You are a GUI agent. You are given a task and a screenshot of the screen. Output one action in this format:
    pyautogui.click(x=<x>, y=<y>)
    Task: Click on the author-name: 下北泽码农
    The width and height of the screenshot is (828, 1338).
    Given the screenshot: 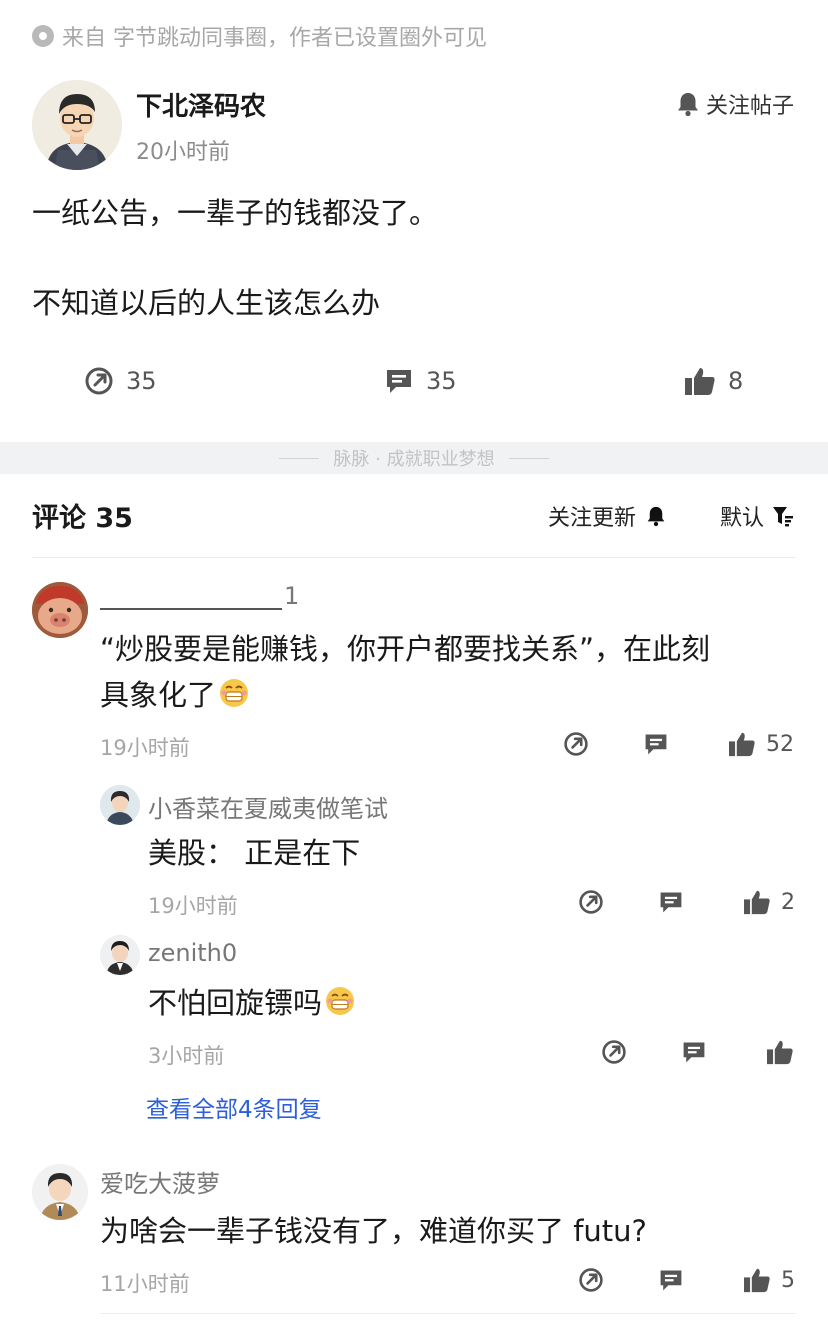 What is the action you would take?
    pyautogui.click(x=201, y=104)
    